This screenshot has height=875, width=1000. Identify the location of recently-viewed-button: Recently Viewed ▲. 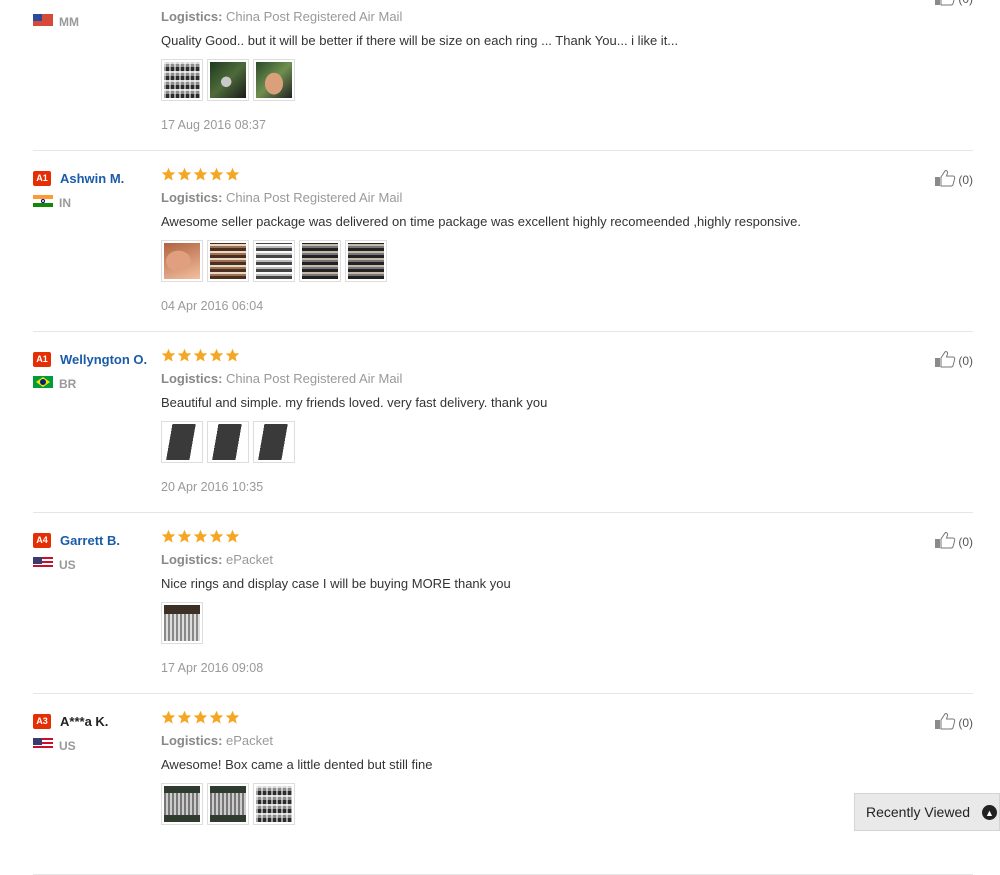
(927, 812).